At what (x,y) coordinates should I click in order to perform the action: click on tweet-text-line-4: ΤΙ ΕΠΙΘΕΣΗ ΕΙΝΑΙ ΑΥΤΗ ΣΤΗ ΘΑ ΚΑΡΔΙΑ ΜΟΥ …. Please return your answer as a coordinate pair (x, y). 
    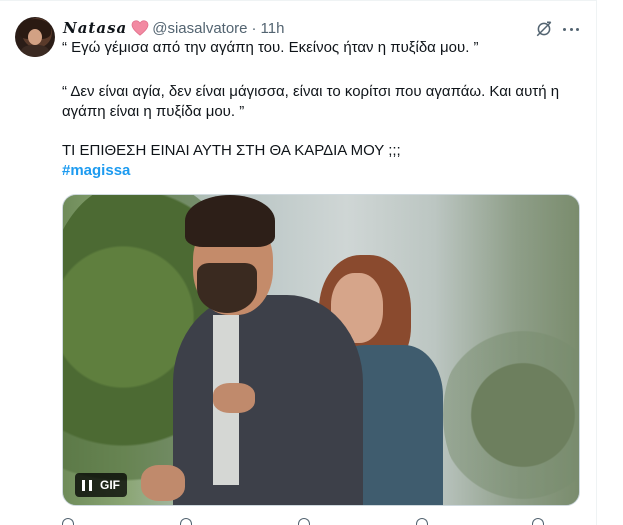
    Looking at the image, I should click on (231, 150).